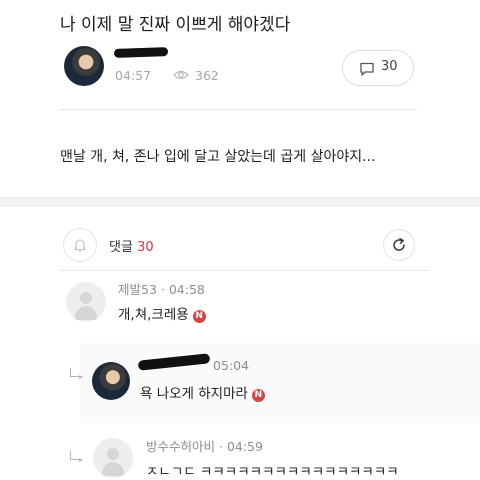 This screenshot has width=480, height=480. What do you see at coordinates (121, 247) in the screenshot?
I see `comments-label: 댓글` at bounding box center [121, 247].